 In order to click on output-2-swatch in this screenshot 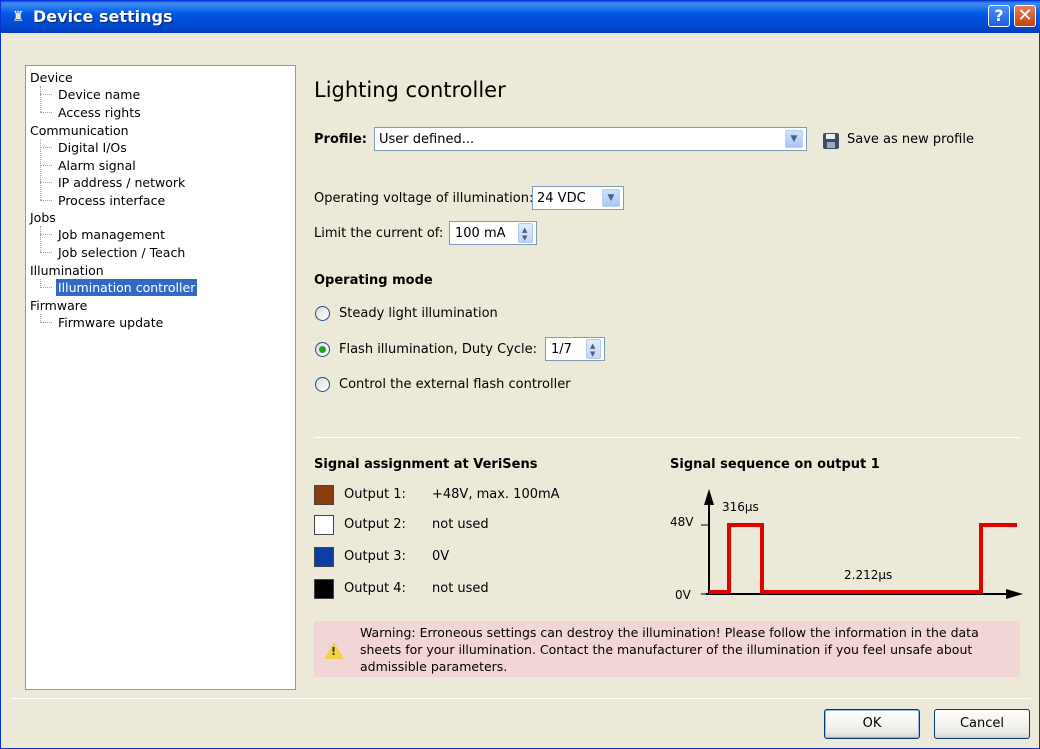, I will do `click(324, 525)`.